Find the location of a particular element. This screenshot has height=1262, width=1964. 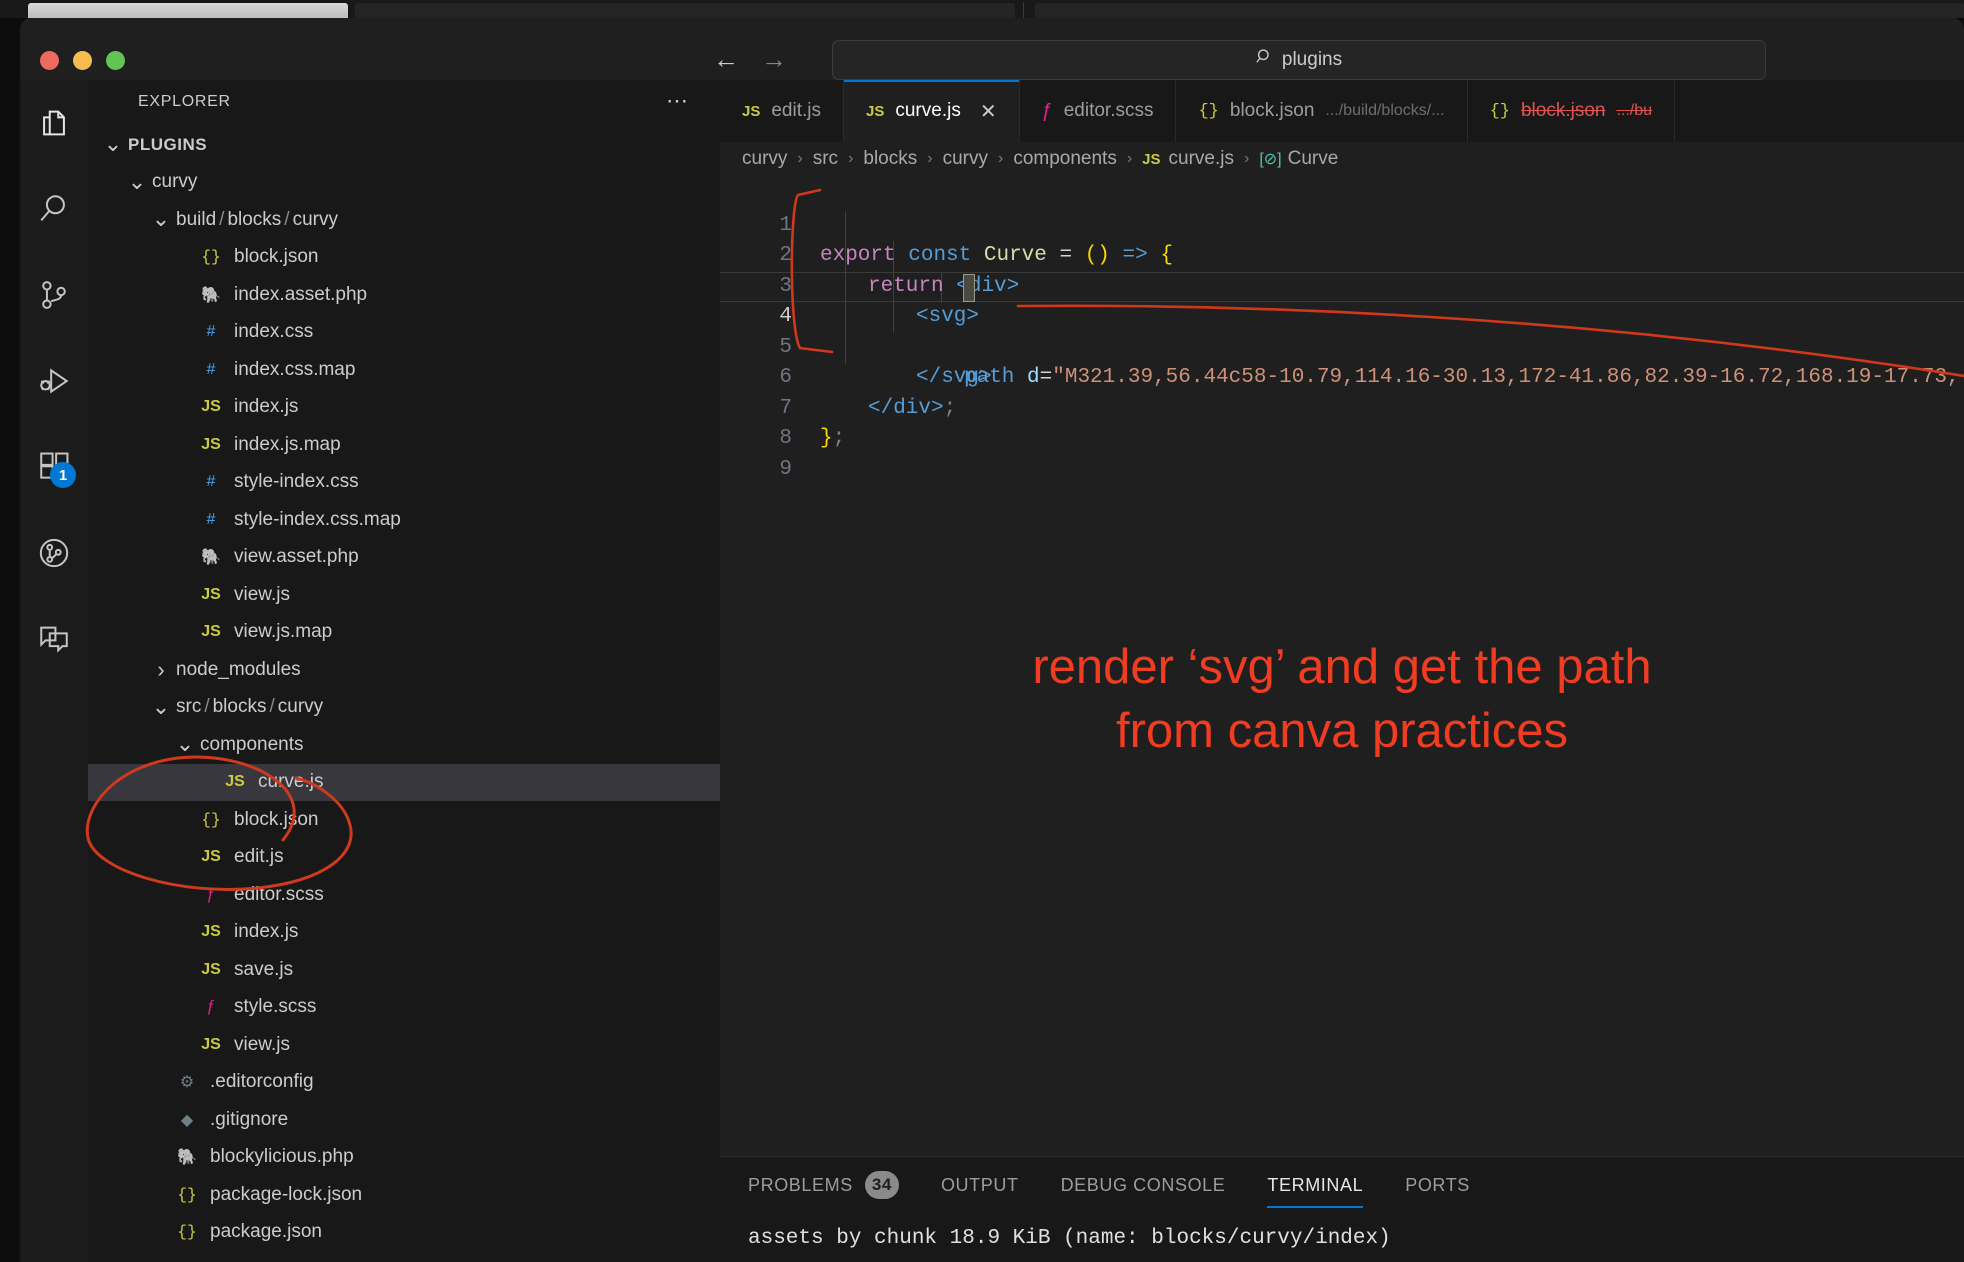

panel-tab: PROBLEMS 34 is located at coordinates (823, 1191).